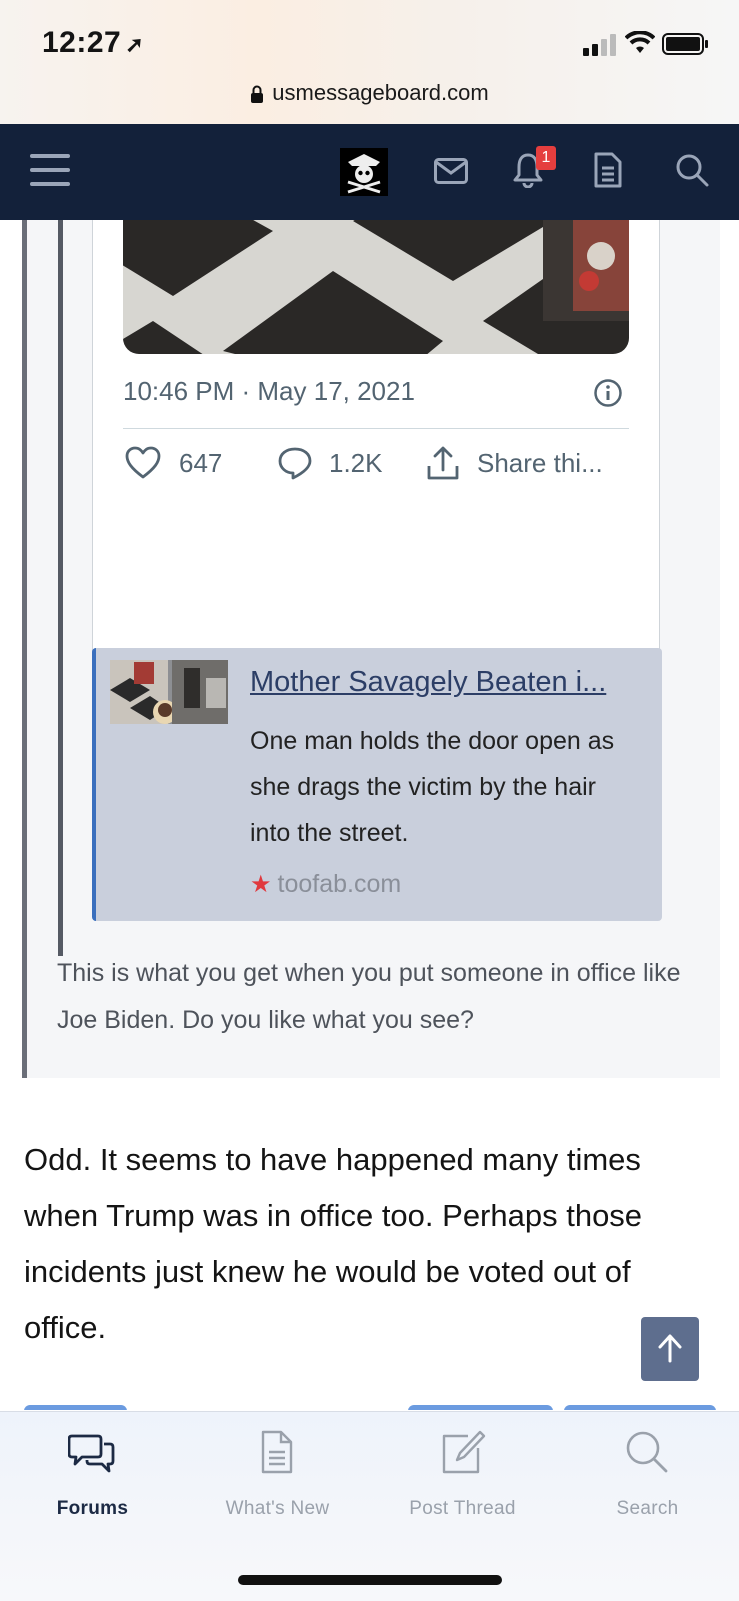 This screenshot has width=739, height=1601. I want to click on tab-whats-new: What's New, so click(277, 1472).